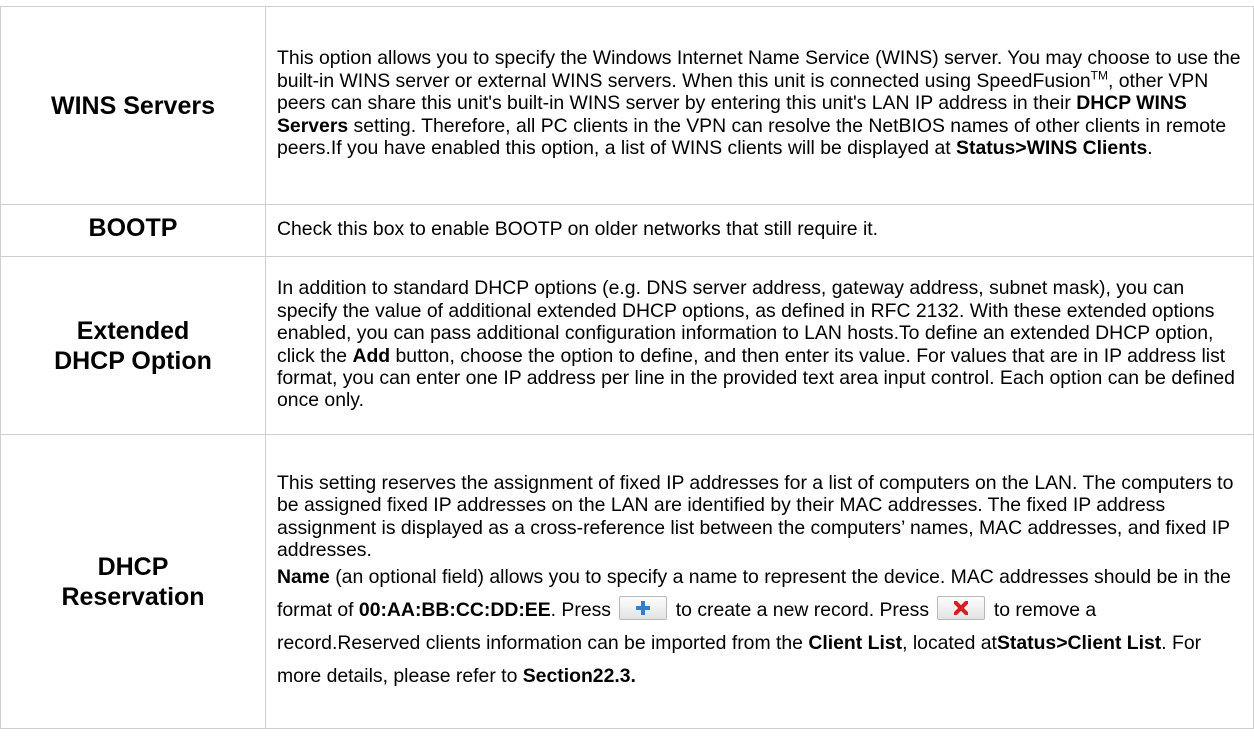  Describe the element at coordinates (371, 355) in the screenshot. I see `desc-bold: Add` at that location.